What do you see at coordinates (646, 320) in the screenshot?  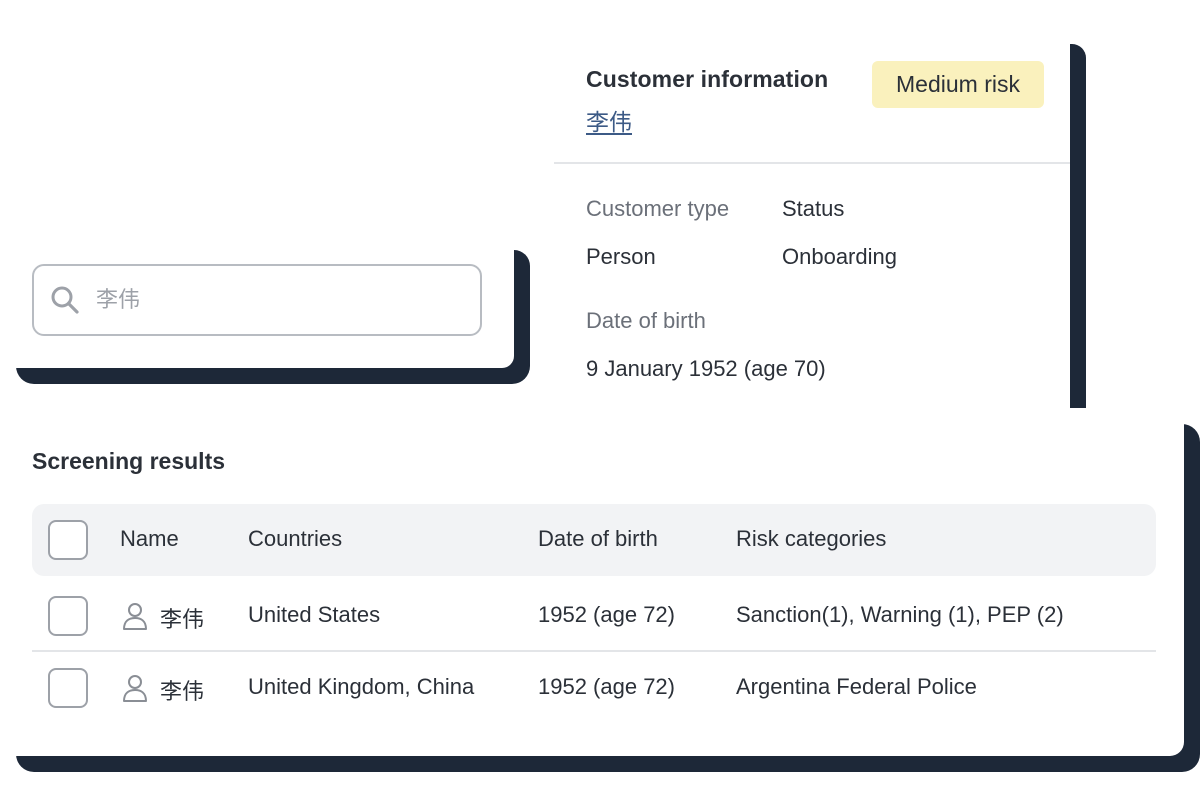 I see `dob-label: Date of birth` at bounding box center [646, 320].